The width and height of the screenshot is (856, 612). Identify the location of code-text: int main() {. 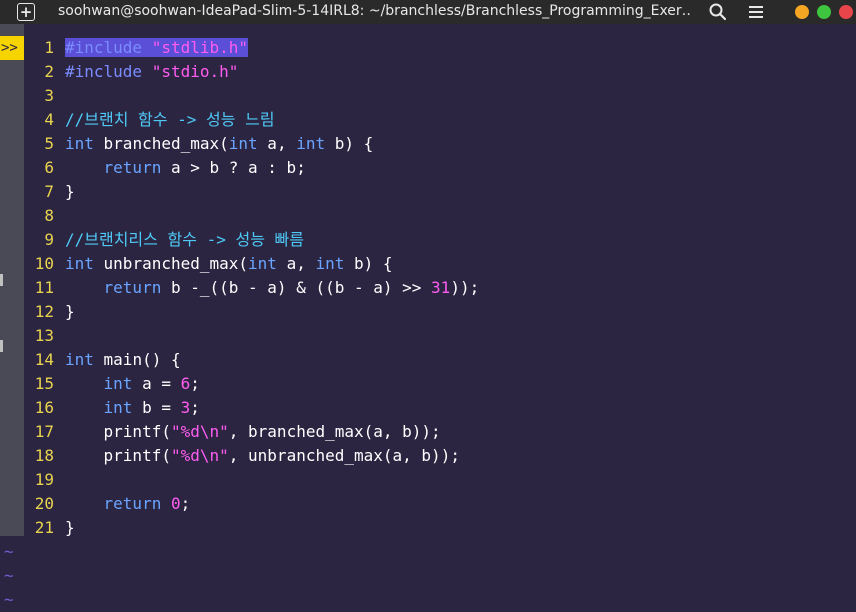
(123, 360).